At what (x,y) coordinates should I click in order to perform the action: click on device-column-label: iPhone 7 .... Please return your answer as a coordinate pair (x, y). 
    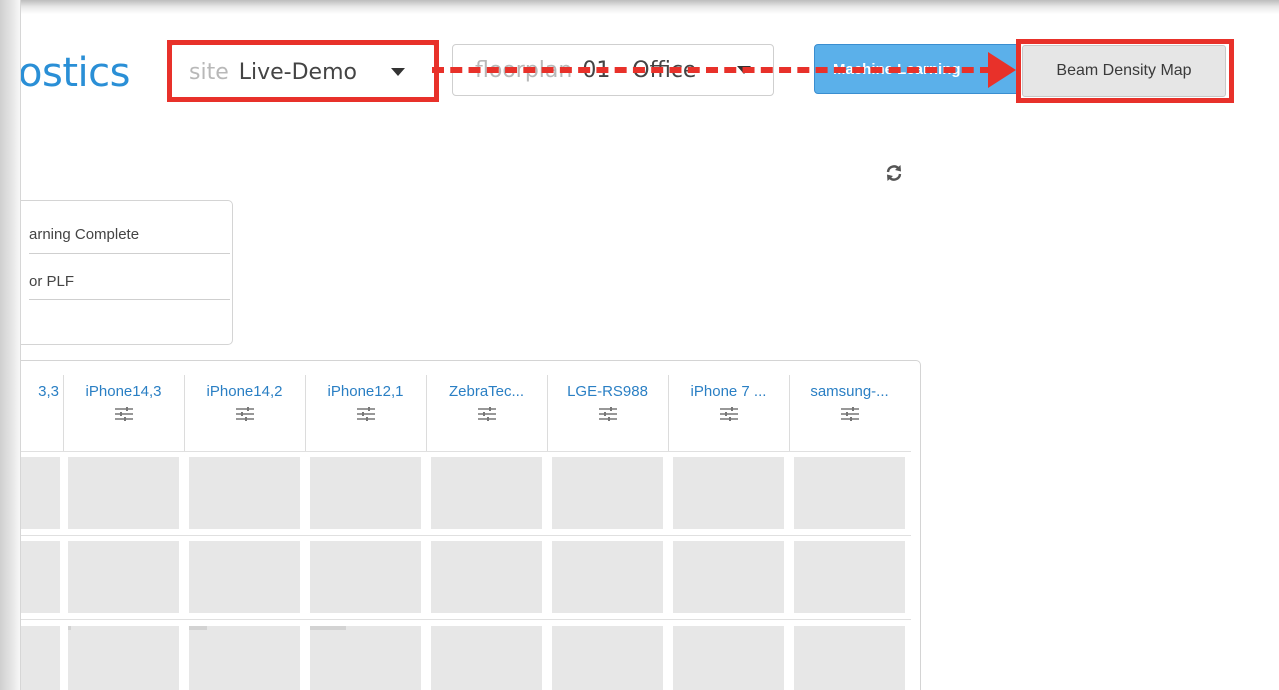
    Looking at the image, I should click on (728, 391).